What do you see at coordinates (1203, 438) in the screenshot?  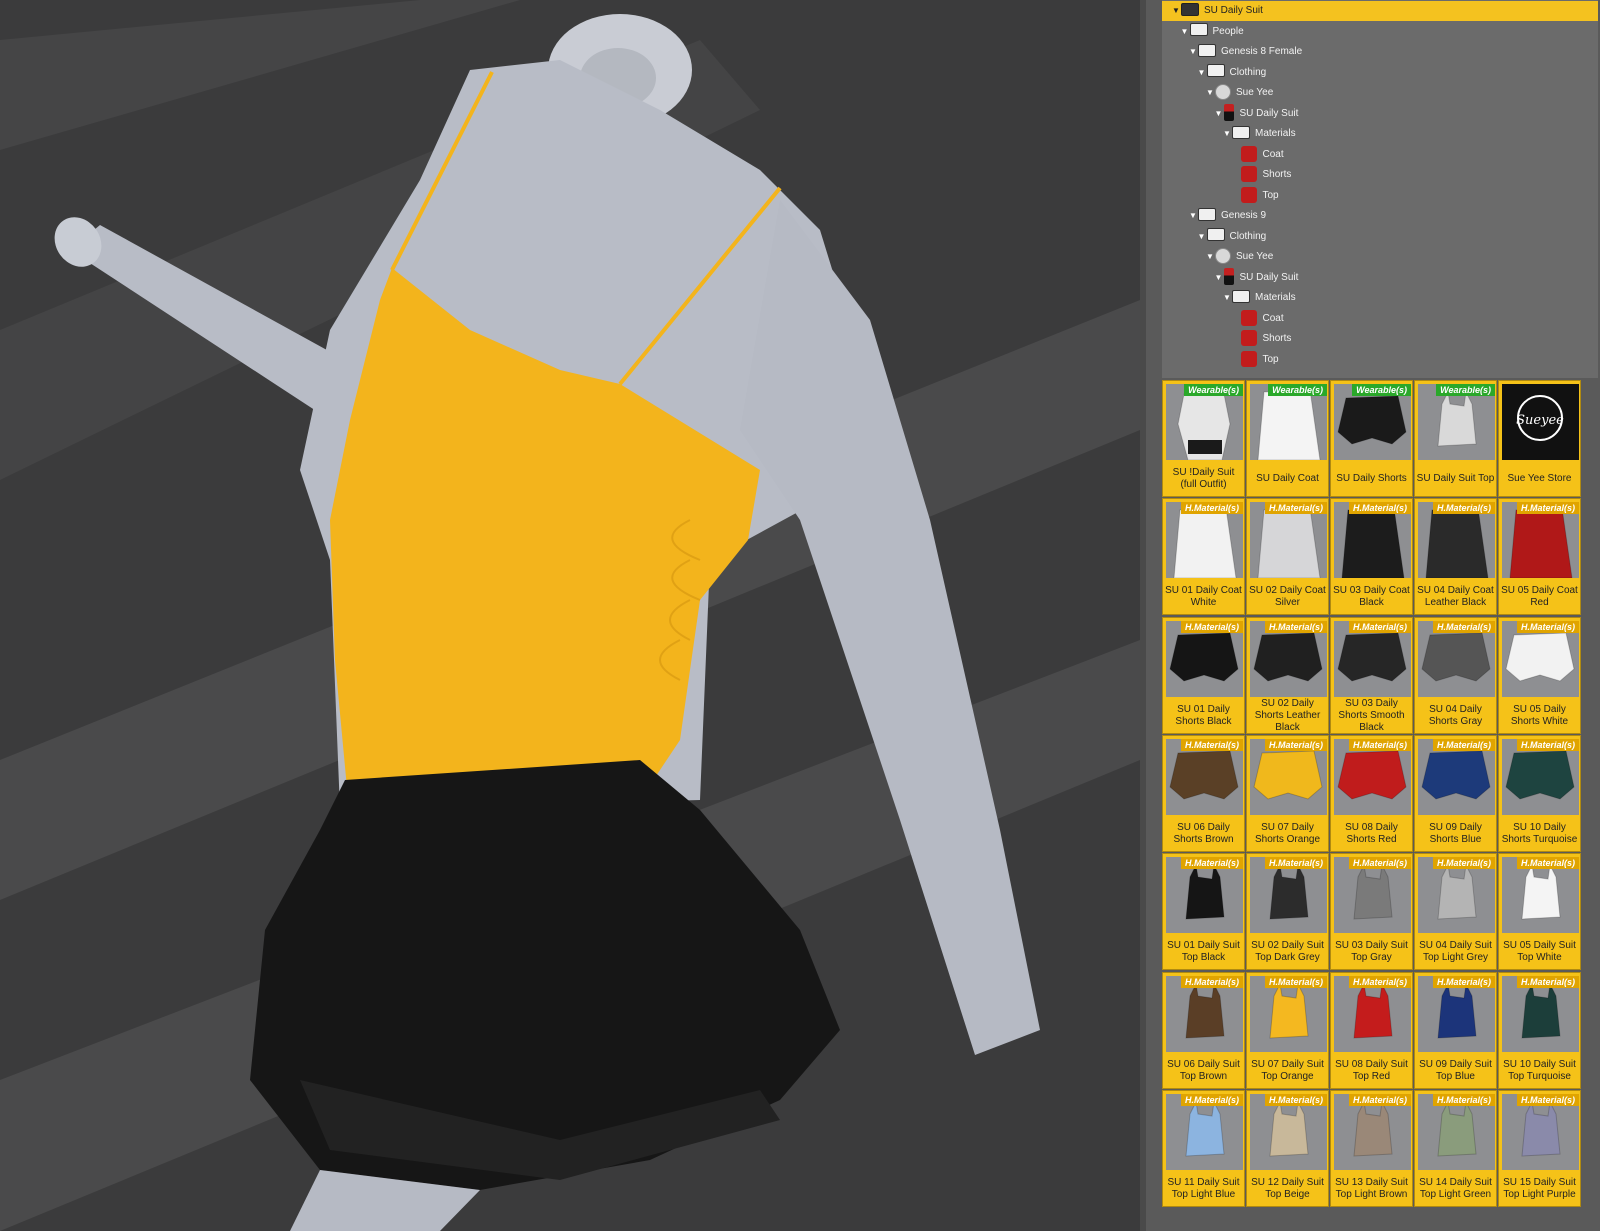 I see `product-tile: Wearable(s) SU !Daily Suit (full Outfit)` at bounding box center [1203, 438].